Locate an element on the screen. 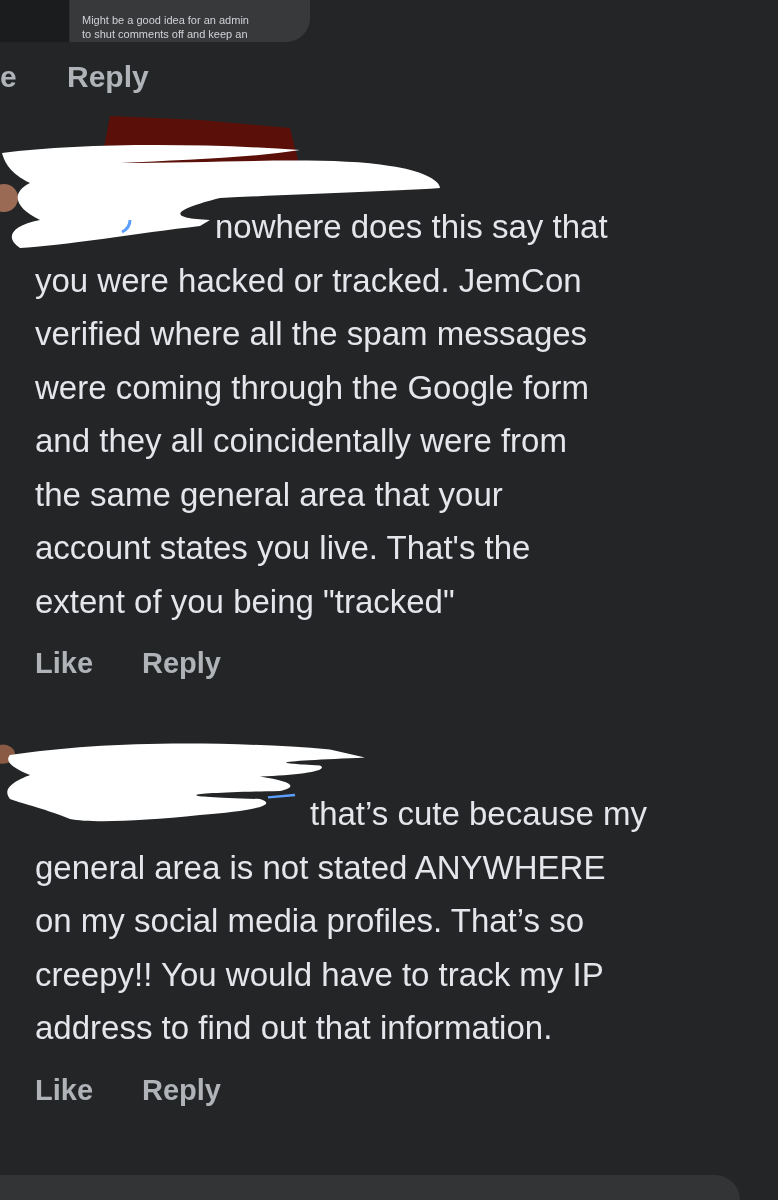 The image size is (778, 1200). quoted-comment-text: to shut comments off and keep an is located at coordinates (165, 34).